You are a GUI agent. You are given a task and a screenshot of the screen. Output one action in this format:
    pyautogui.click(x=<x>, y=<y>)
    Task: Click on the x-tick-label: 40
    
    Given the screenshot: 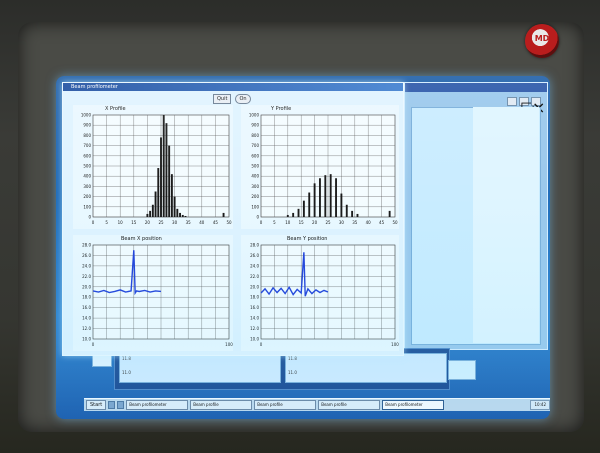 What is the action you would take?
    pyautogui.click(x=202, y=222)
    